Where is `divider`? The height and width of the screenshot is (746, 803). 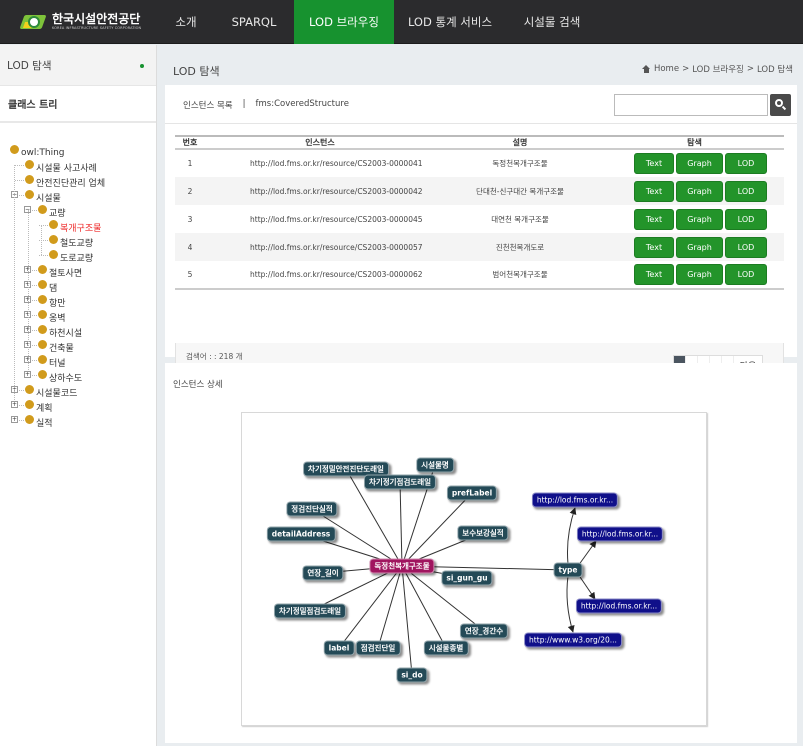
divider is located at coordinates (481, 123).